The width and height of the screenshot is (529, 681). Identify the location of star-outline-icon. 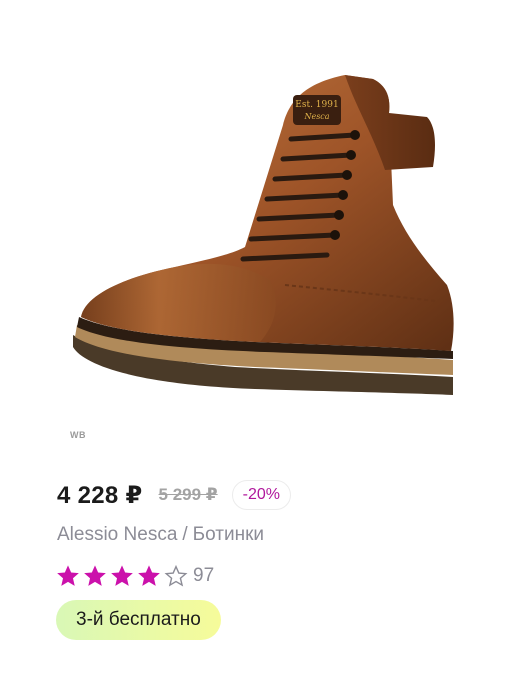
(176, 576).